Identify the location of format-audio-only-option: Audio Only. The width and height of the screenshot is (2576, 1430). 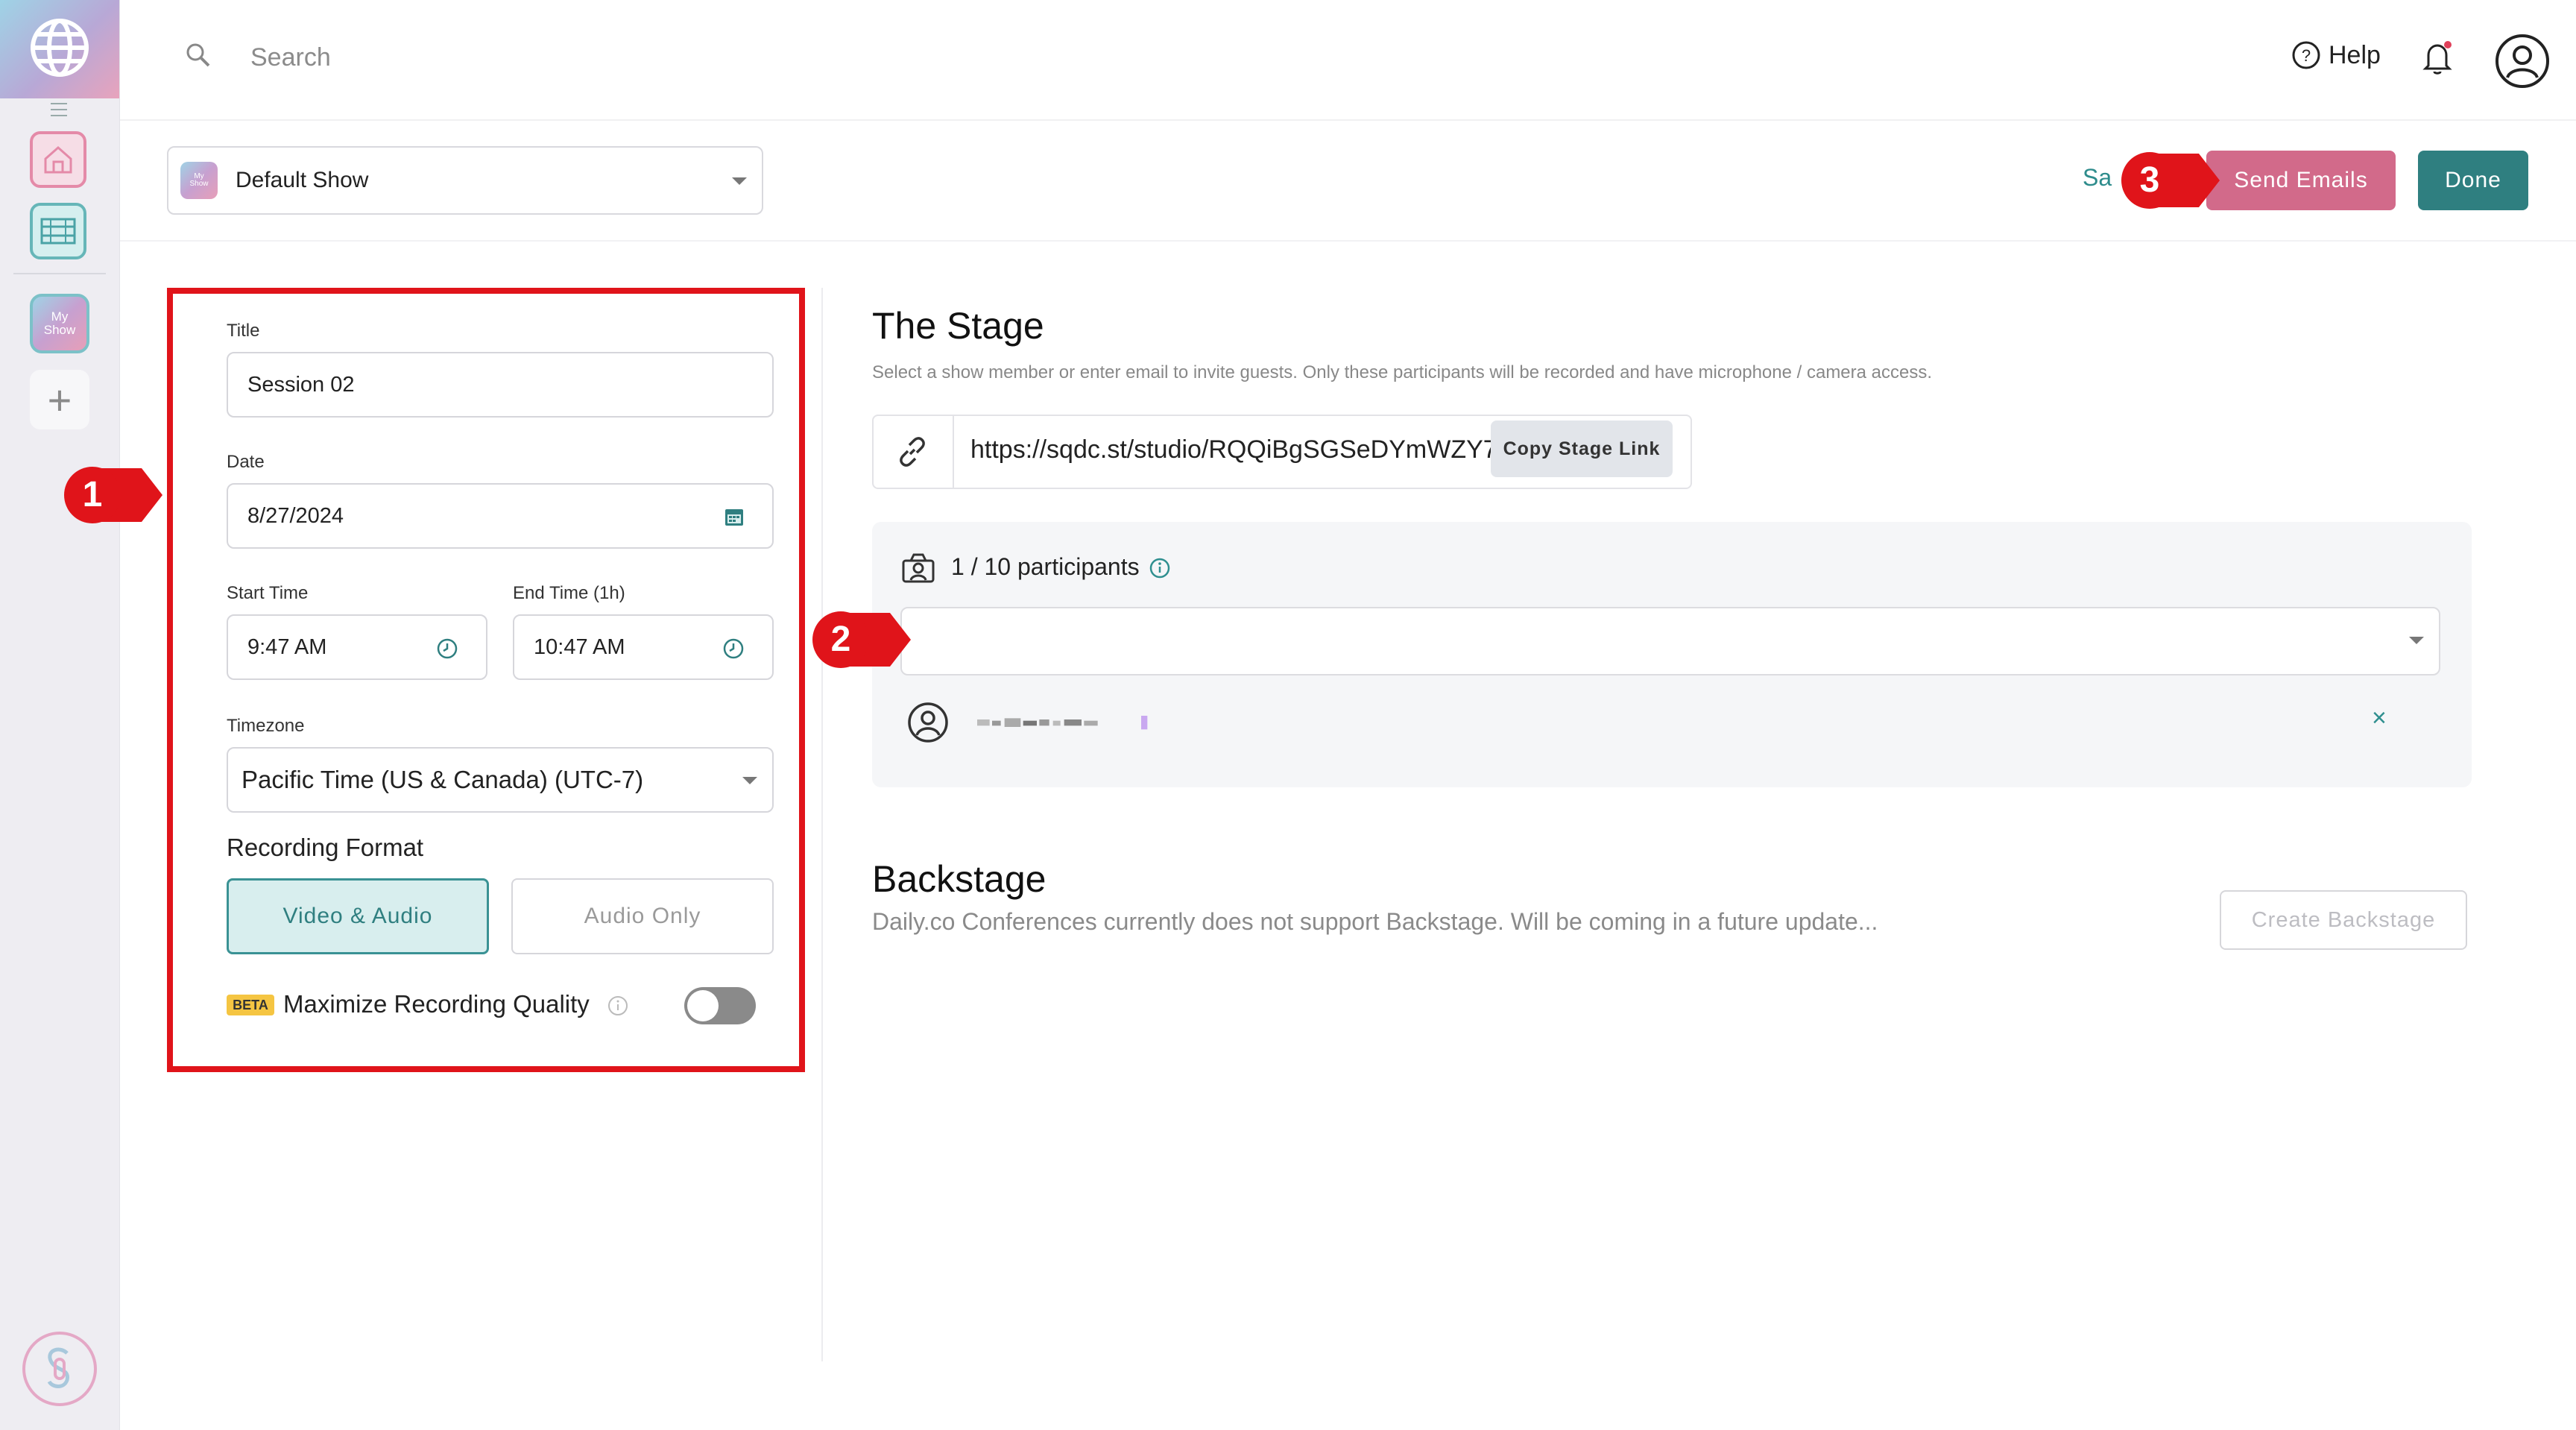
(642, 916).